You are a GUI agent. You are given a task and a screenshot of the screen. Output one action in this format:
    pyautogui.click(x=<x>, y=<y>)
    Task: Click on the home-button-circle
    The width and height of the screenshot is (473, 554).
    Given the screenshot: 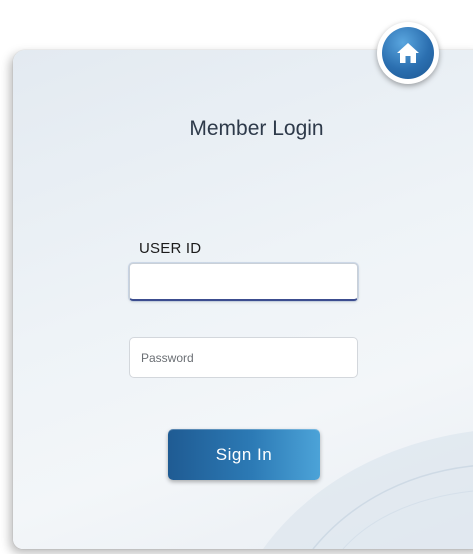 What is the action you would take?
    pyautogui.click(x=408, y=53)
    